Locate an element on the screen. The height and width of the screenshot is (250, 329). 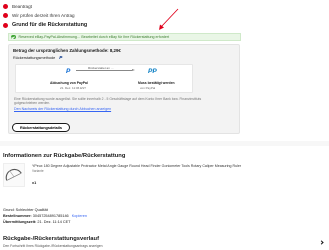
step-requested: Beantragt is located at coordinates (17, 6).